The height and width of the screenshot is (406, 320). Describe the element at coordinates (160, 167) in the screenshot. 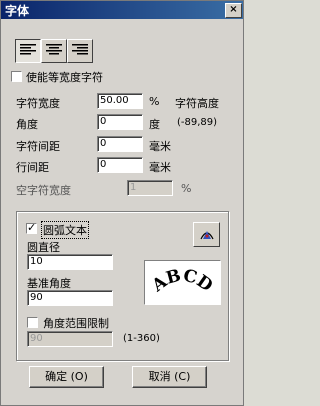

I see `line-spacing-unit: 毫米` at that location.